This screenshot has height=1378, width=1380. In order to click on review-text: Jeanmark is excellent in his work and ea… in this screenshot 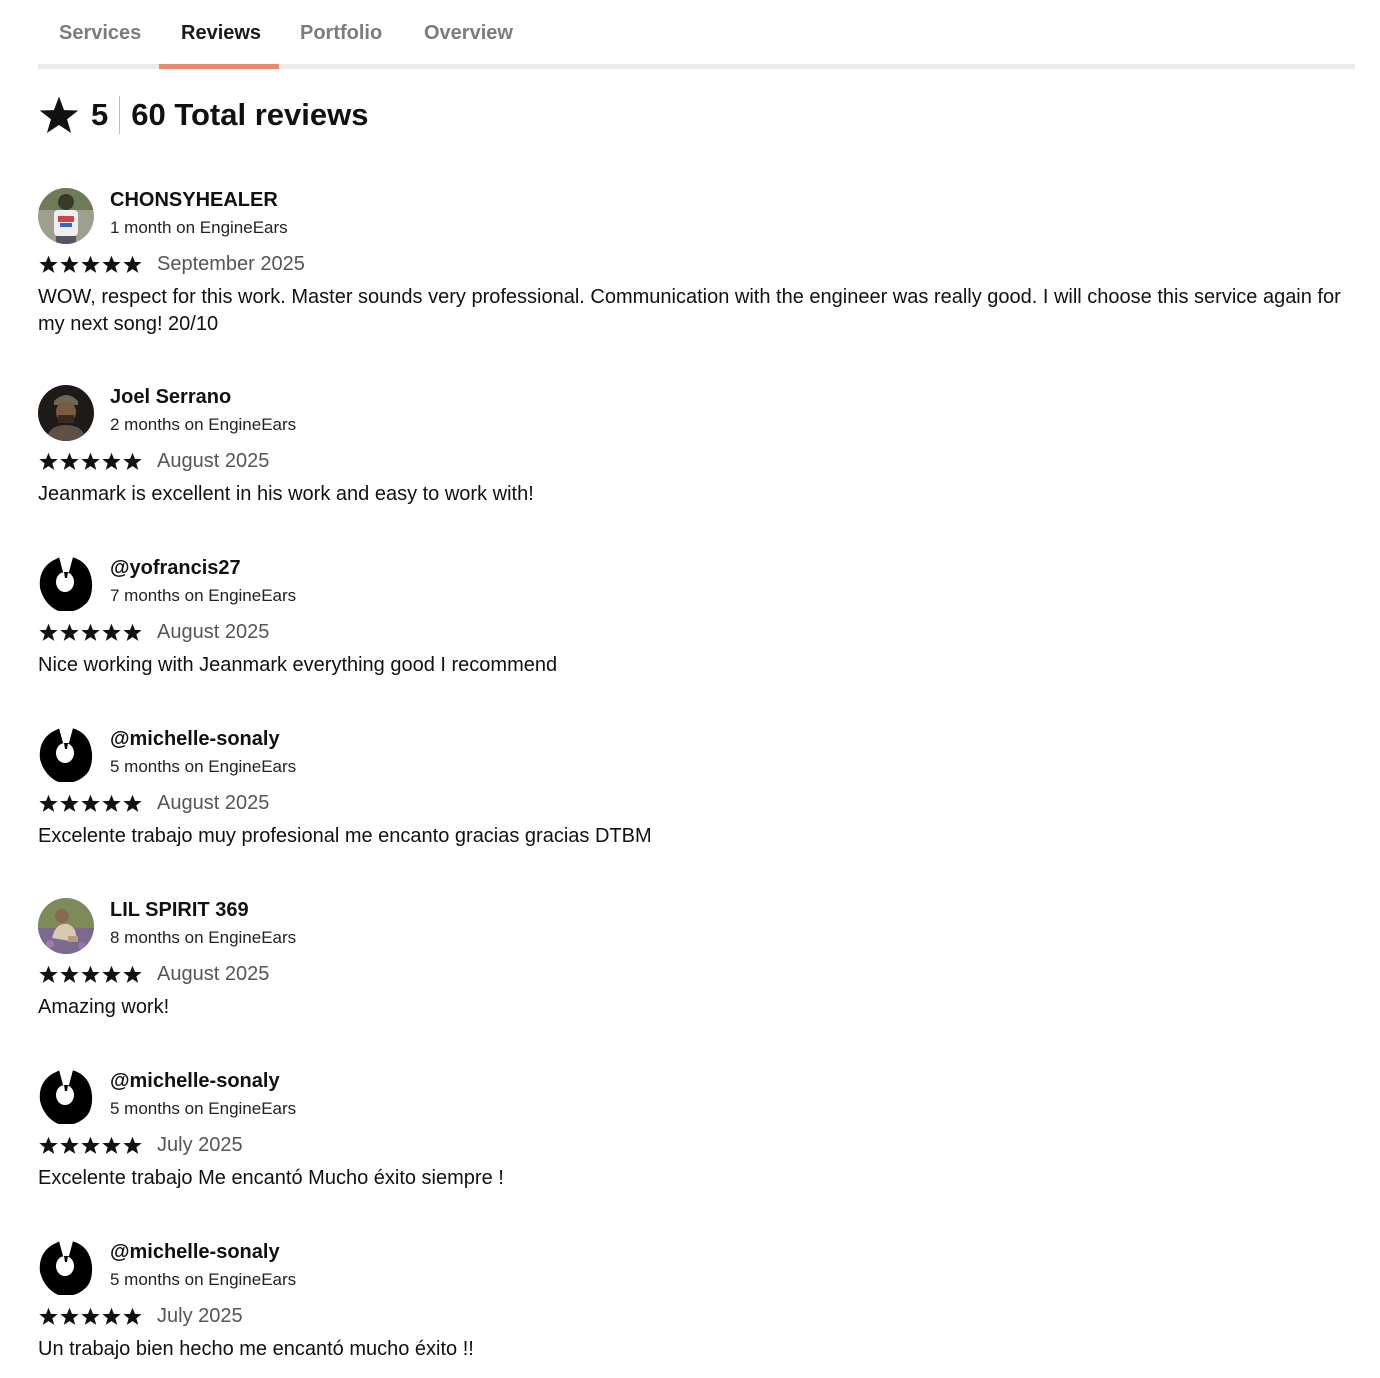, I will do `click(286, 494)`.